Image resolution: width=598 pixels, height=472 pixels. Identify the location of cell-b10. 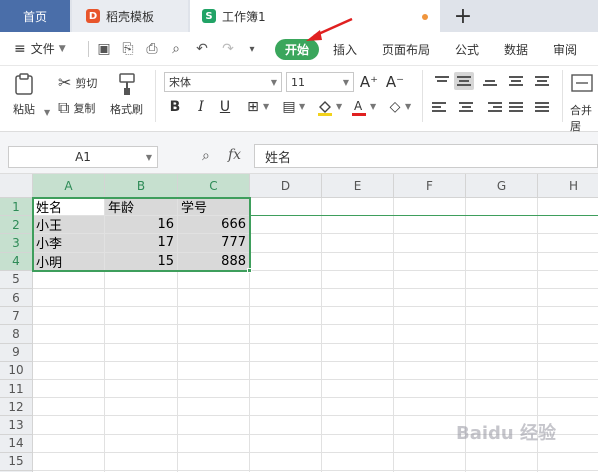
(141, 370).